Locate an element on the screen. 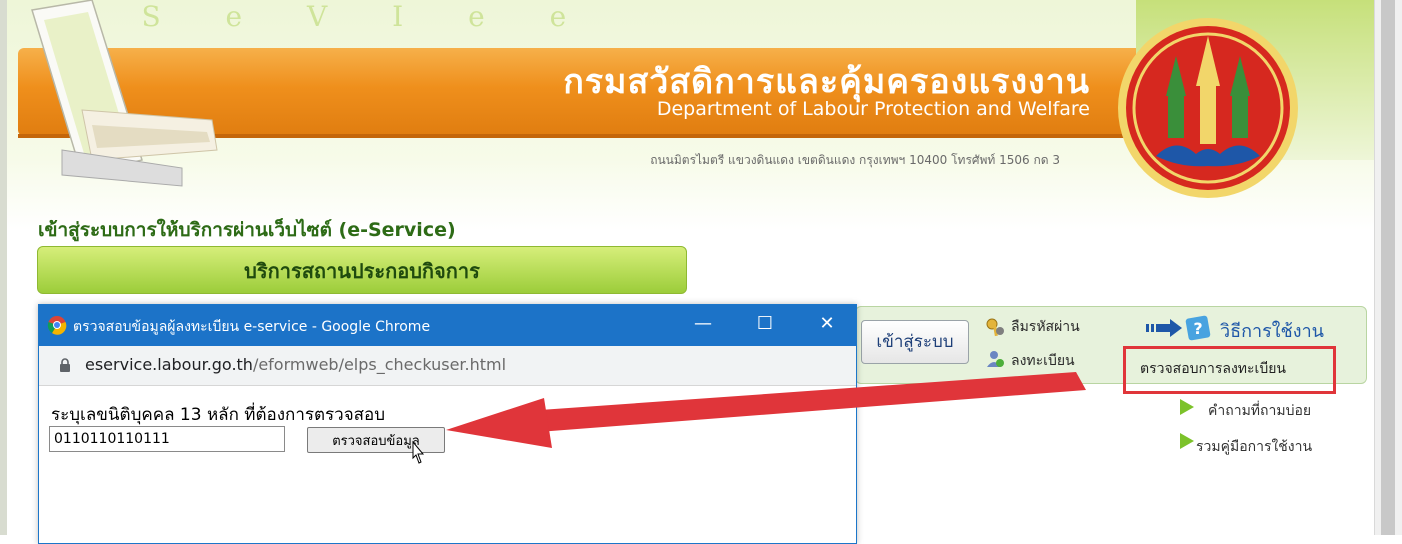 The height and width of the screenshot is (544, 1402). lock-icon is located at coordinates (65, 365).